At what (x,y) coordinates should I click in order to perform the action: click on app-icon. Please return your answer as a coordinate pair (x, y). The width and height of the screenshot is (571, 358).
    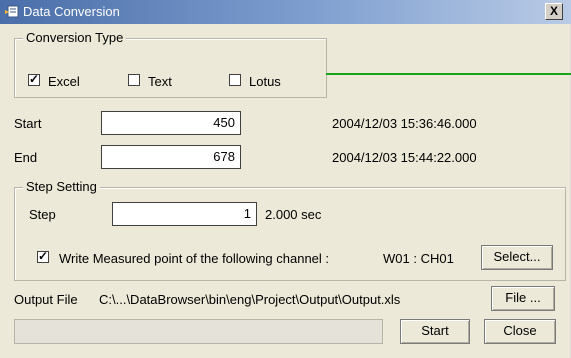
    Looking at the image, I should click on (12, 11).